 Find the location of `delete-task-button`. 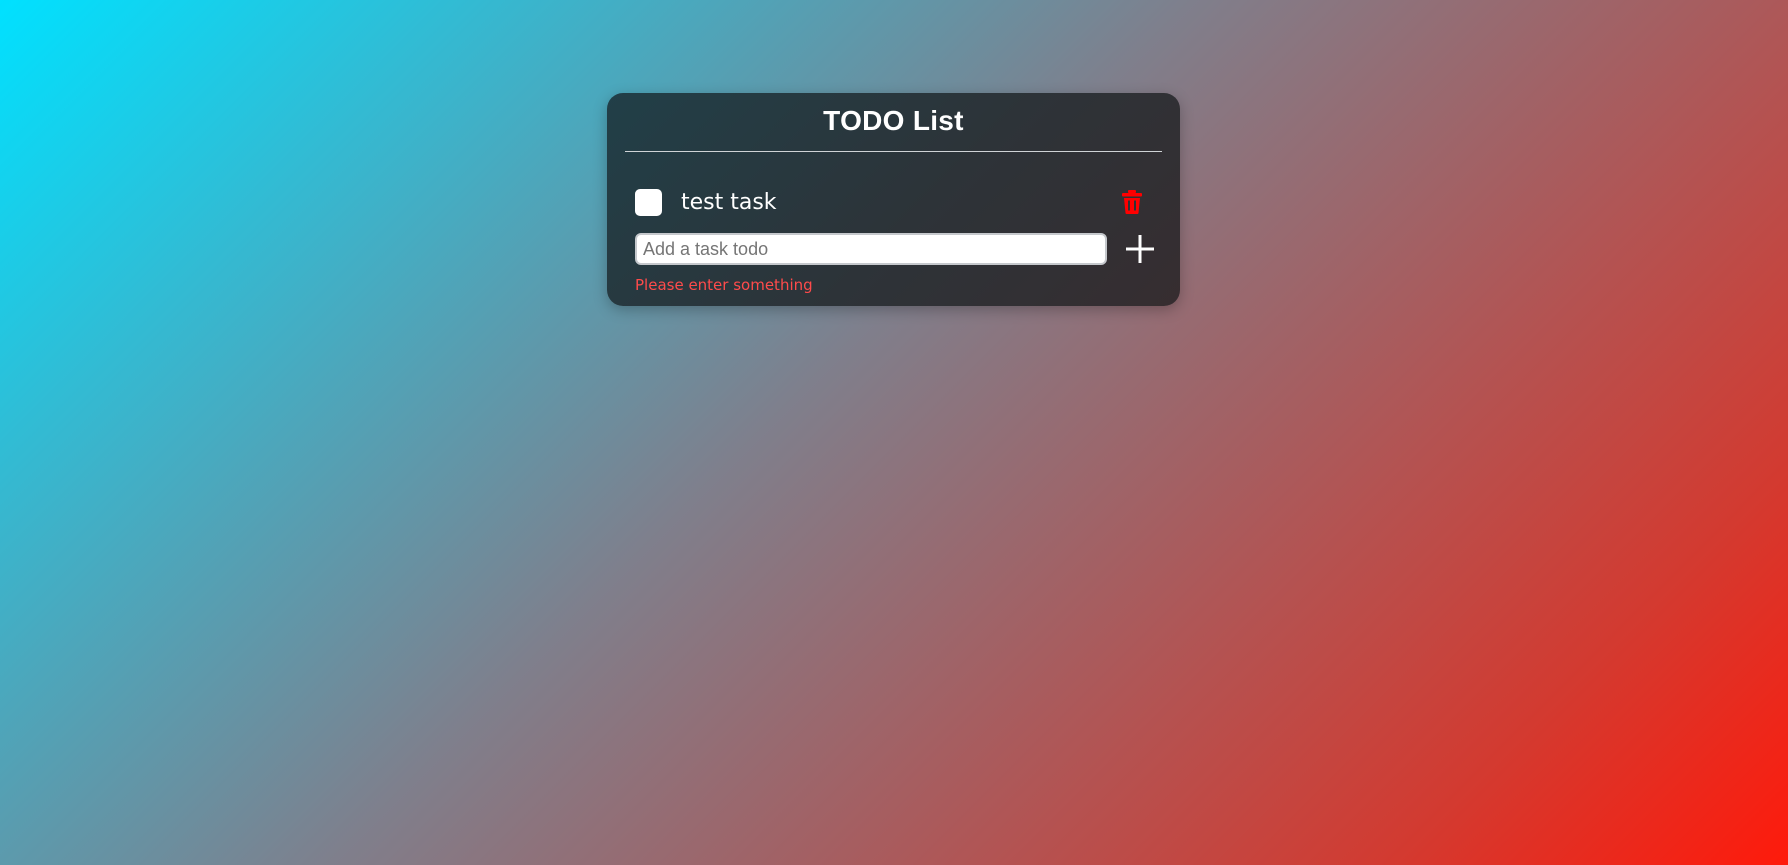

delete-task-button is located at coordinates (1132, 202).